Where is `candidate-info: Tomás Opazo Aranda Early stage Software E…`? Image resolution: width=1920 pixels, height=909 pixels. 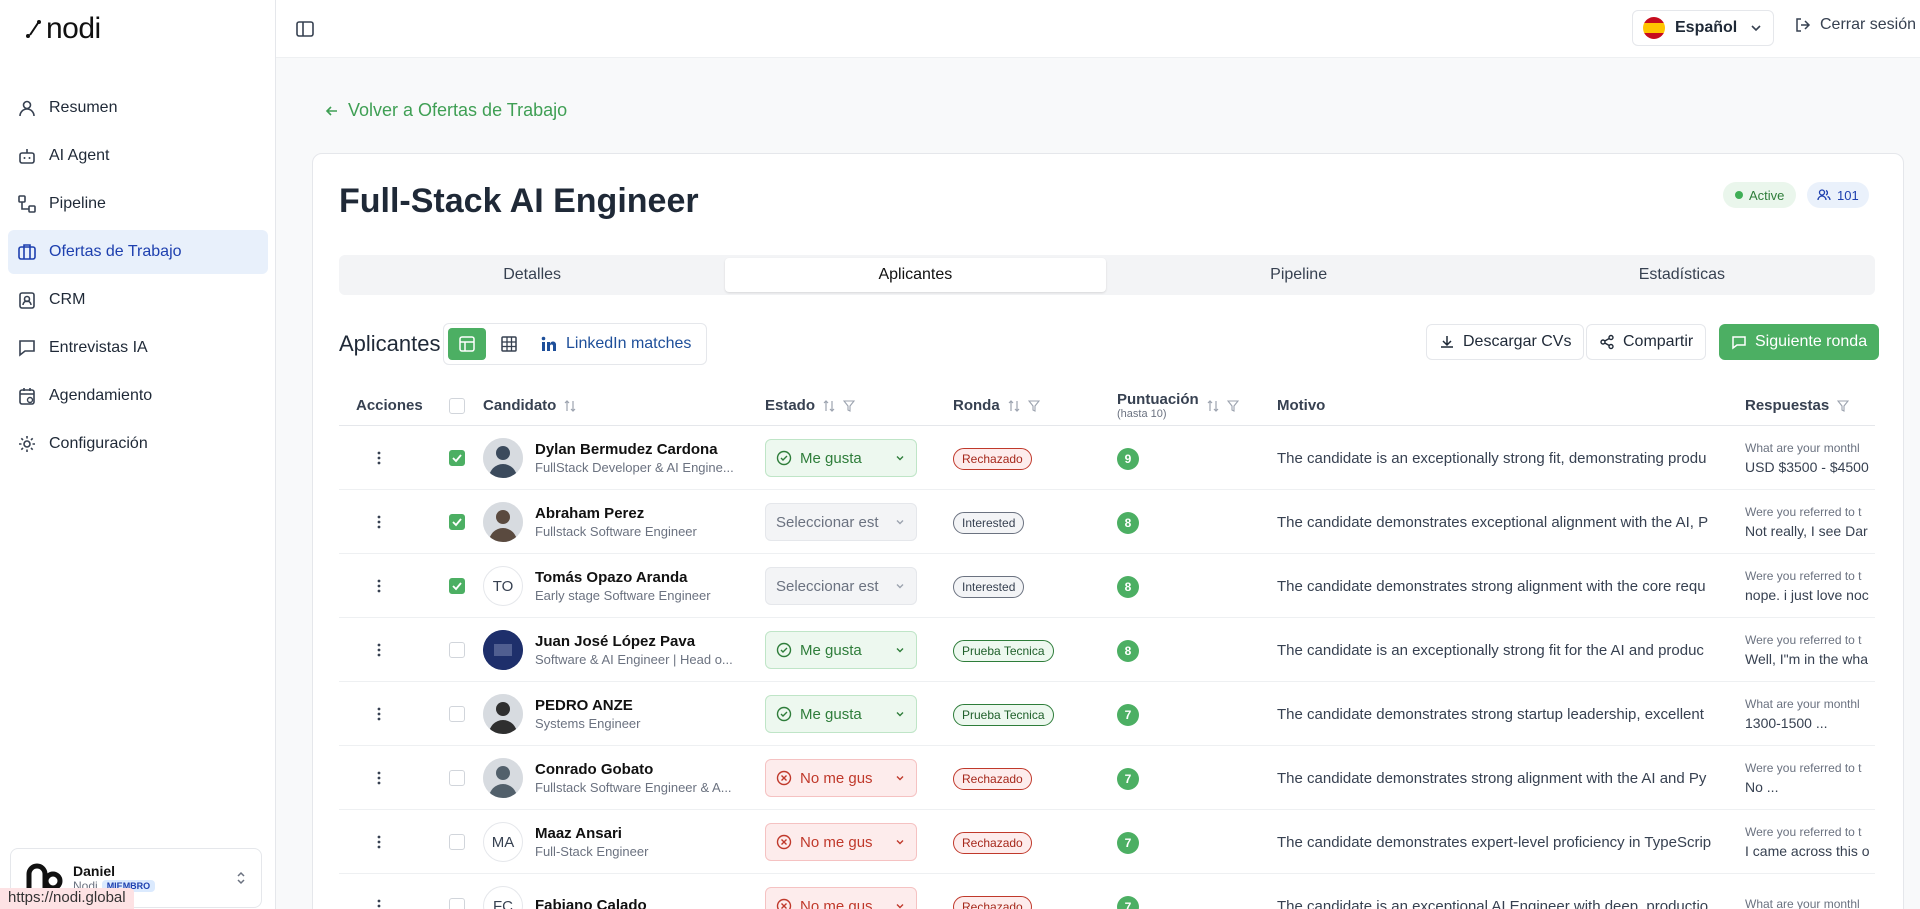 candidate-info: Tomás Opazo Aranda Early stage Software E… is located at coordinates (635, 586).